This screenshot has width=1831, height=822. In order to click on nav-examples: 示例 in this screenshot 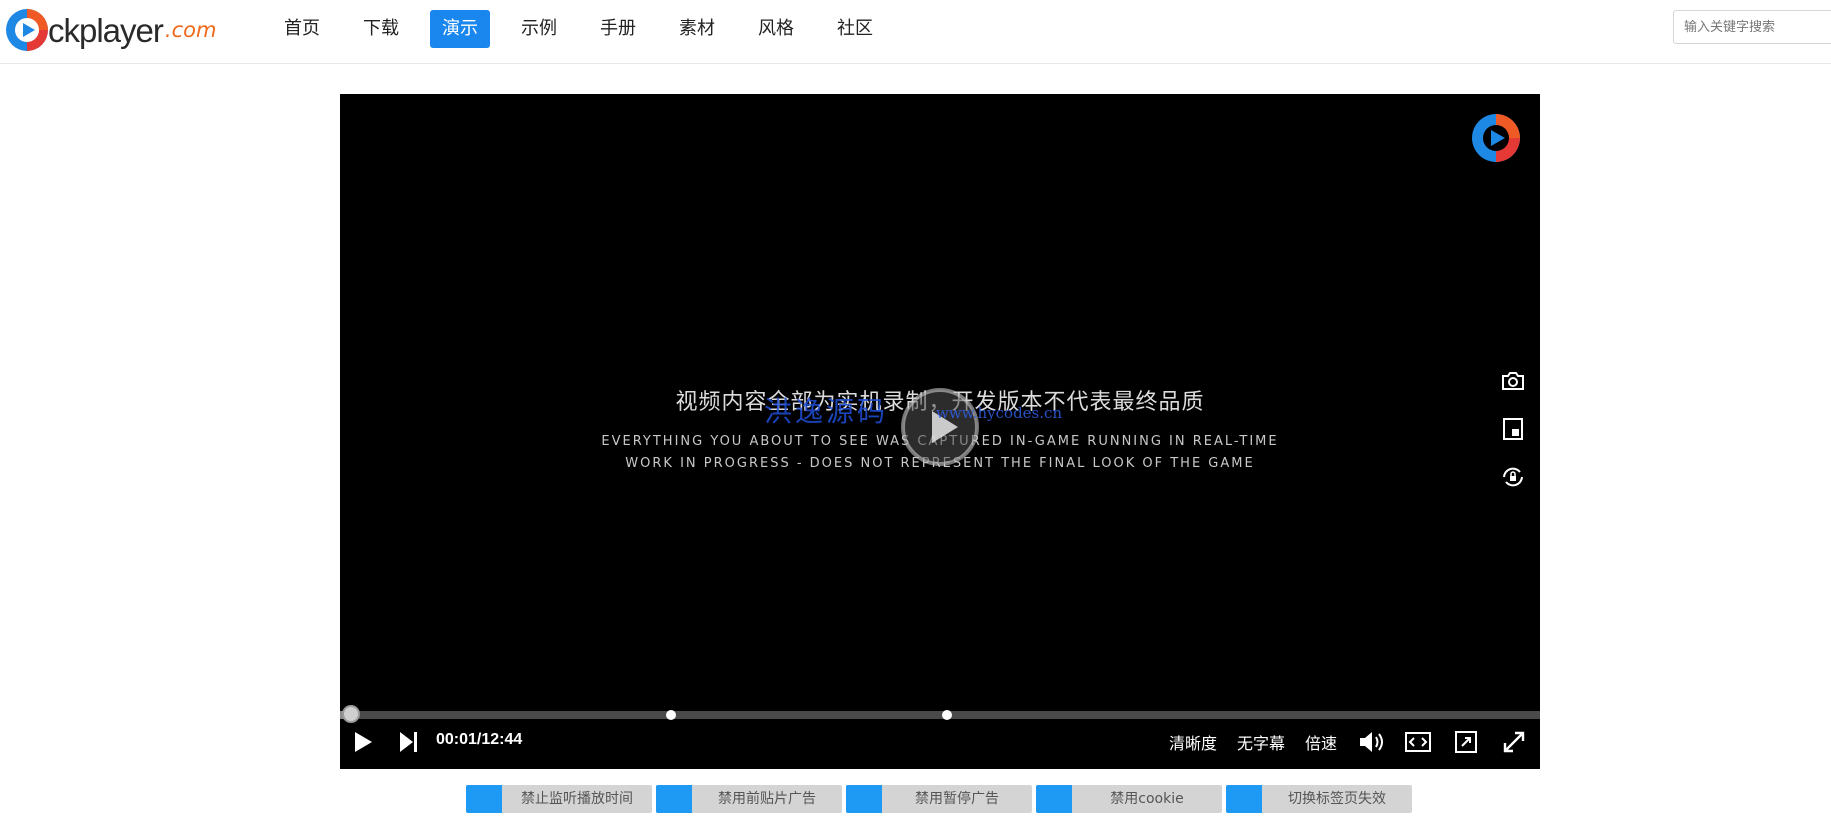, I will do `click(539, 29)`.